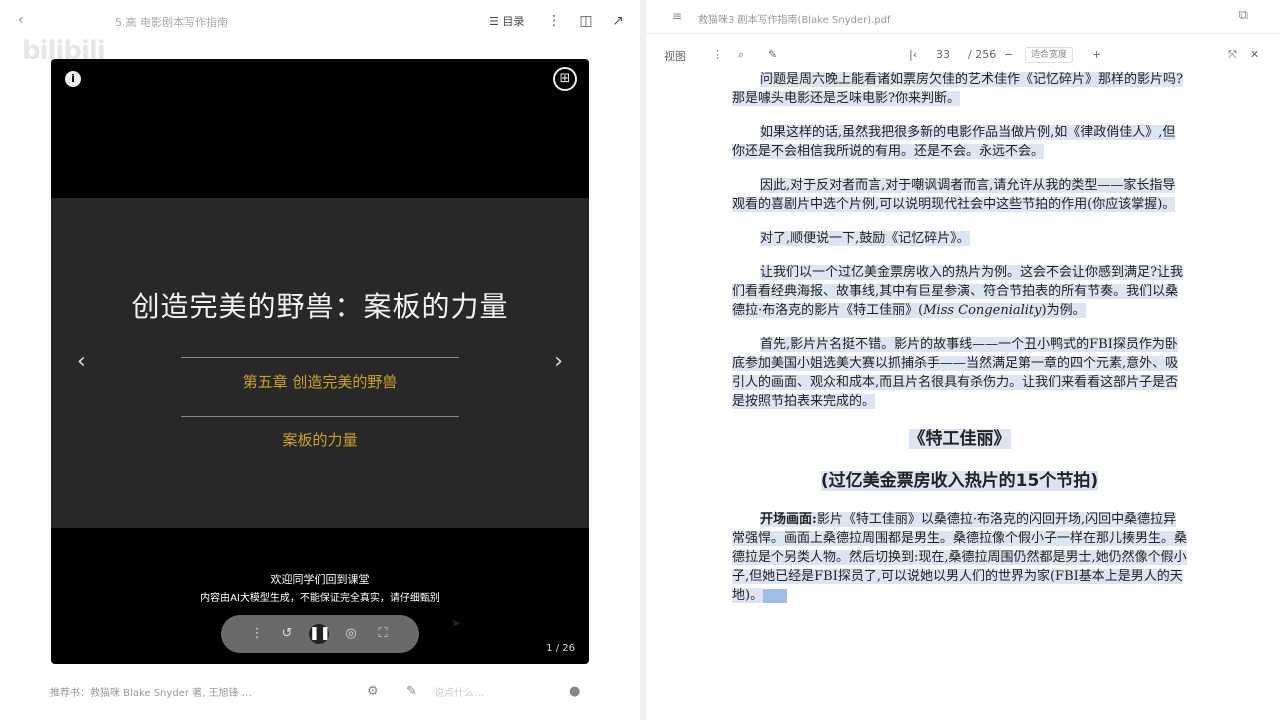 The width and height of the screenshot is (1280, 720). I want to click on paragraph: 对了,顺便说一下,鼓励《记忆碎片》。, so click(865, 238).